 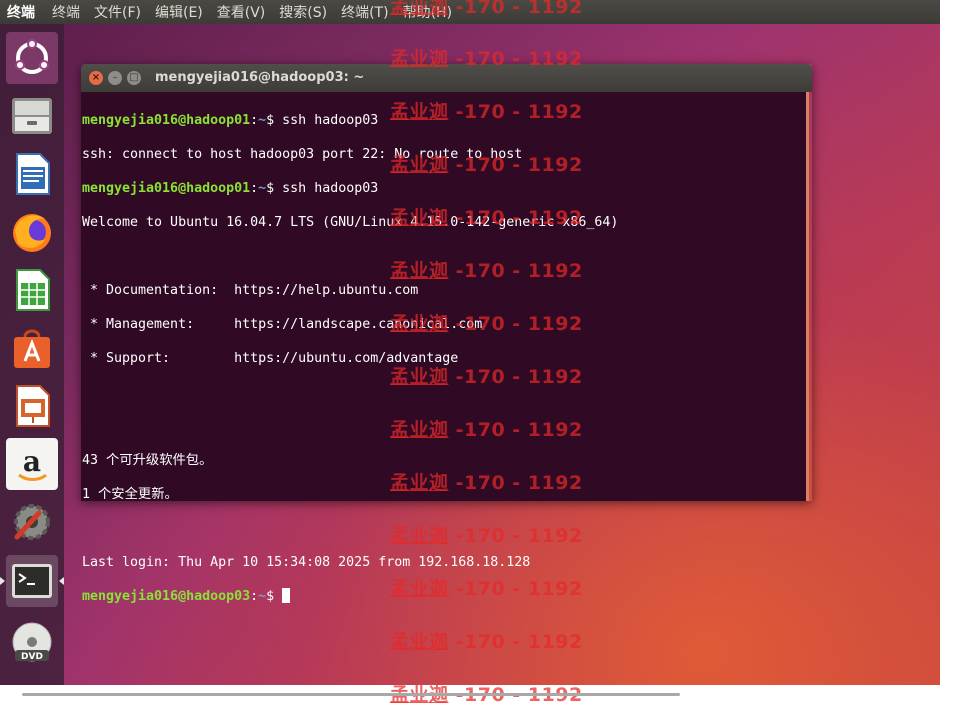 I want to click on launcher-dash, so click(x=32, y=58).